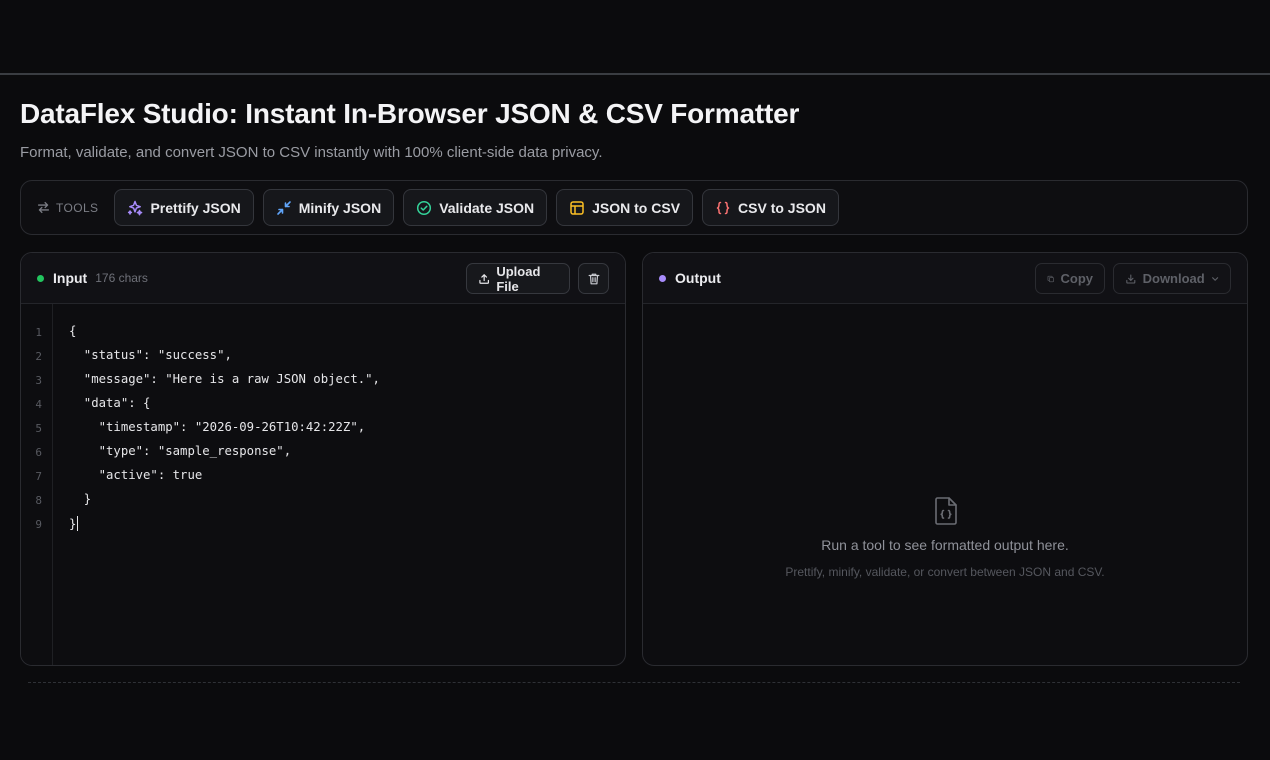 The image size is (1270, 760). Describe the element at coordinates (217, 427) in the screenshot. I see `code-line: "timestamp": "2026-09-26T10:42:22Z",` at that location.